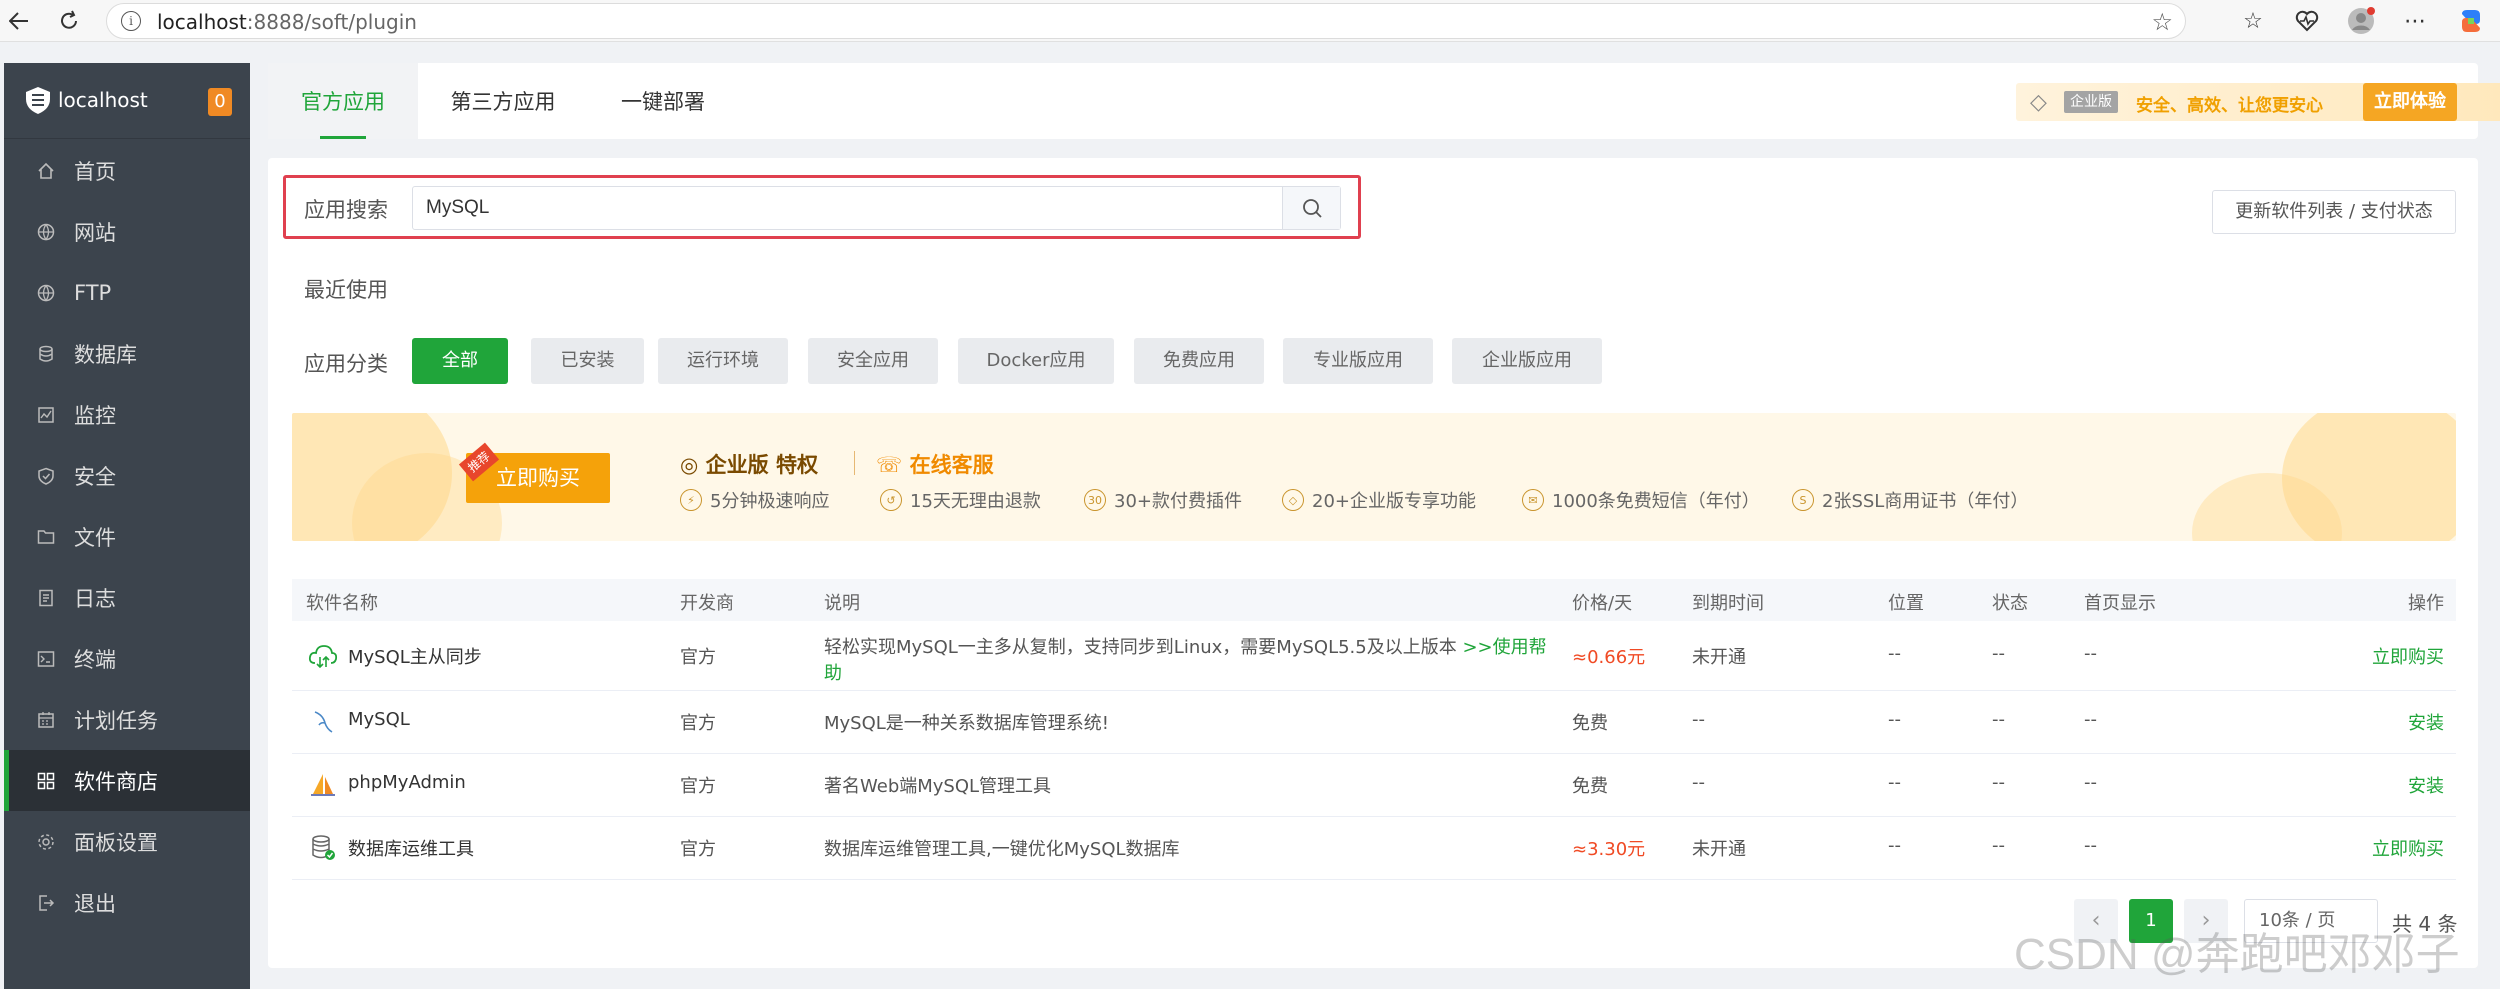 This screenshot has height=989, width=2500. I want to click on sidebar-item-label: FTP, so click(93, 292).